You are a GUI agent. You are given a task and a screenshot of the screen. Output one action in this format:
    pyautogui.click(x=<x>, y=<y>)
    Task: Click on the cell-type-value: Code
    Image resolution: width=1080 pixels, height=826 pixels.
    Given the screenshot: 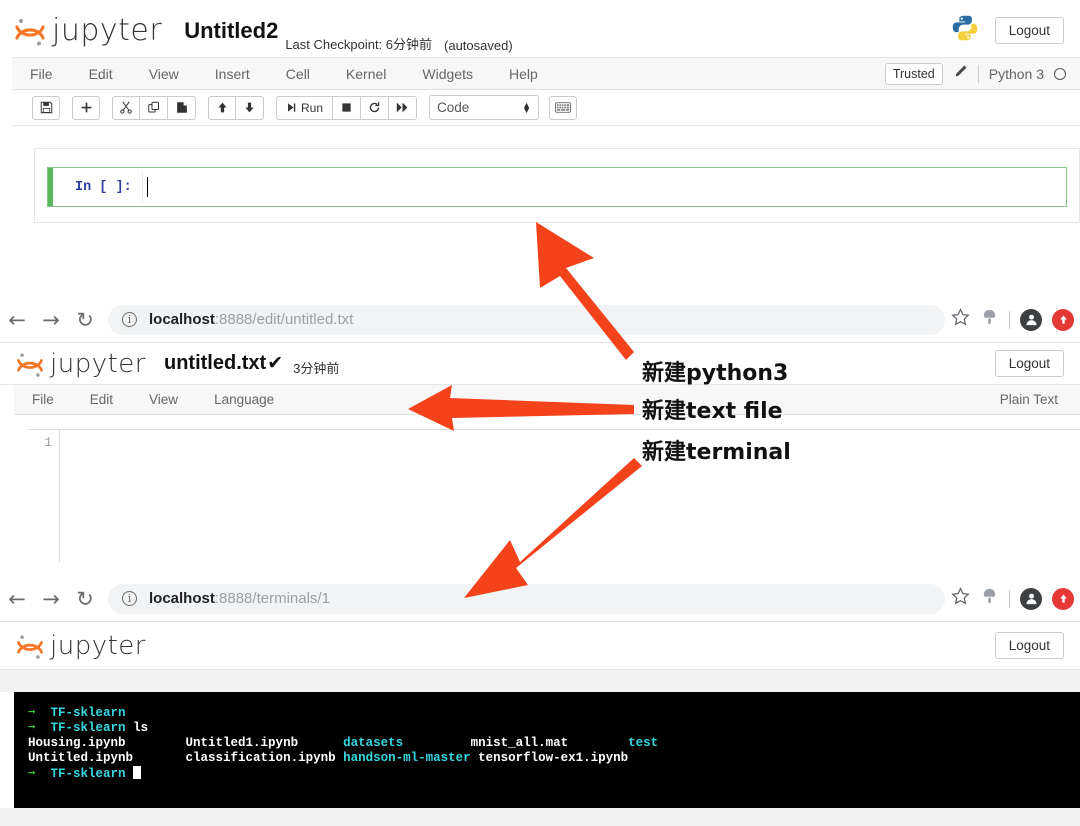 What is the action you would take?
    pyautogui.click(x=453, y=107)
    